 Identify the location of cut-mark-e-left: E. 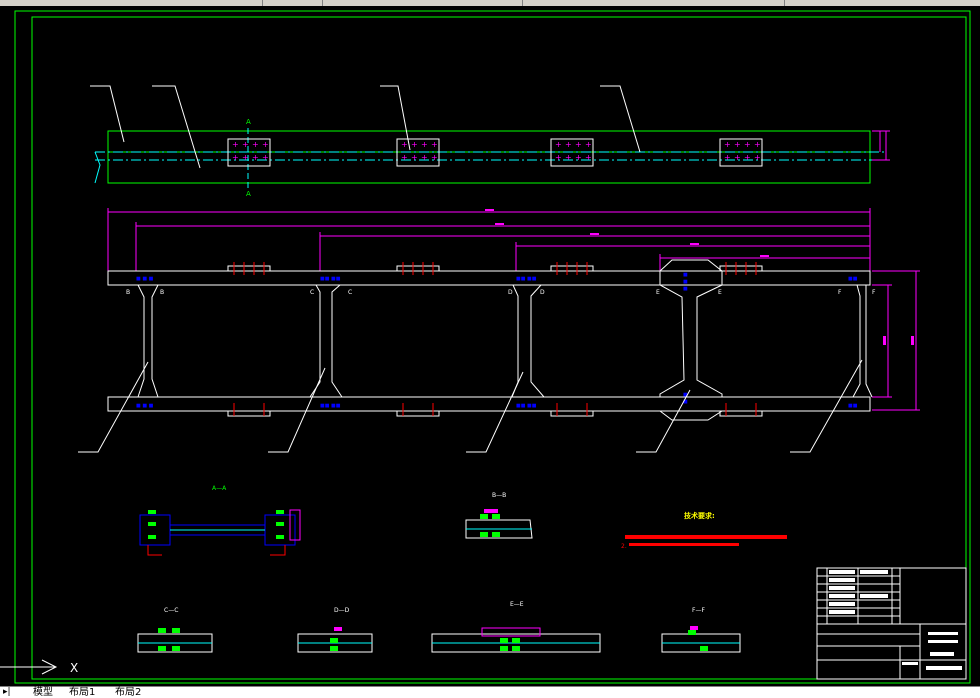
(658, 292).